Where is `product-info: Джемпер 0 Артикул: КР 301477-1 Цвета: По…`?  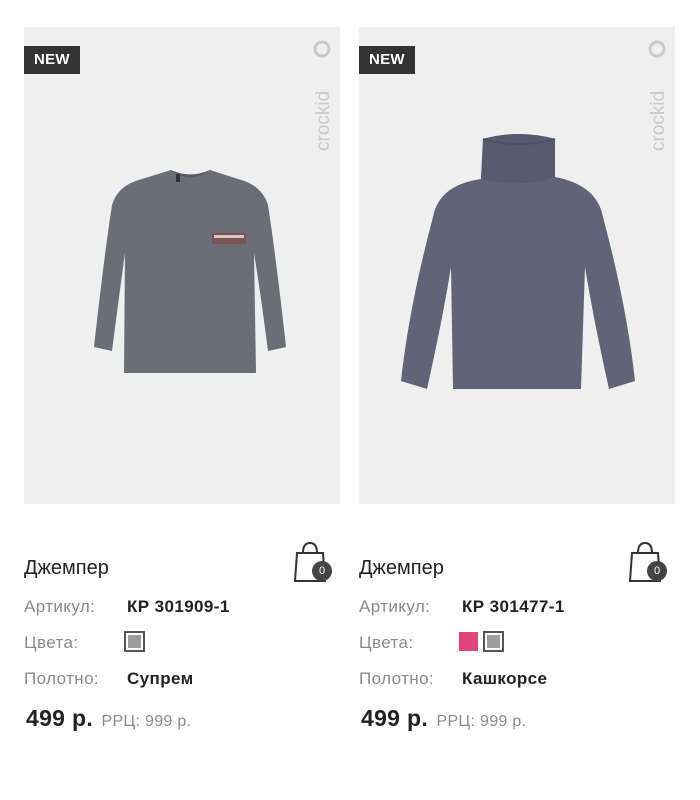
product-info: Джемпер 0 Артикул: КР 301477-1 Цвета: По… is located at coordinates (517, 638).